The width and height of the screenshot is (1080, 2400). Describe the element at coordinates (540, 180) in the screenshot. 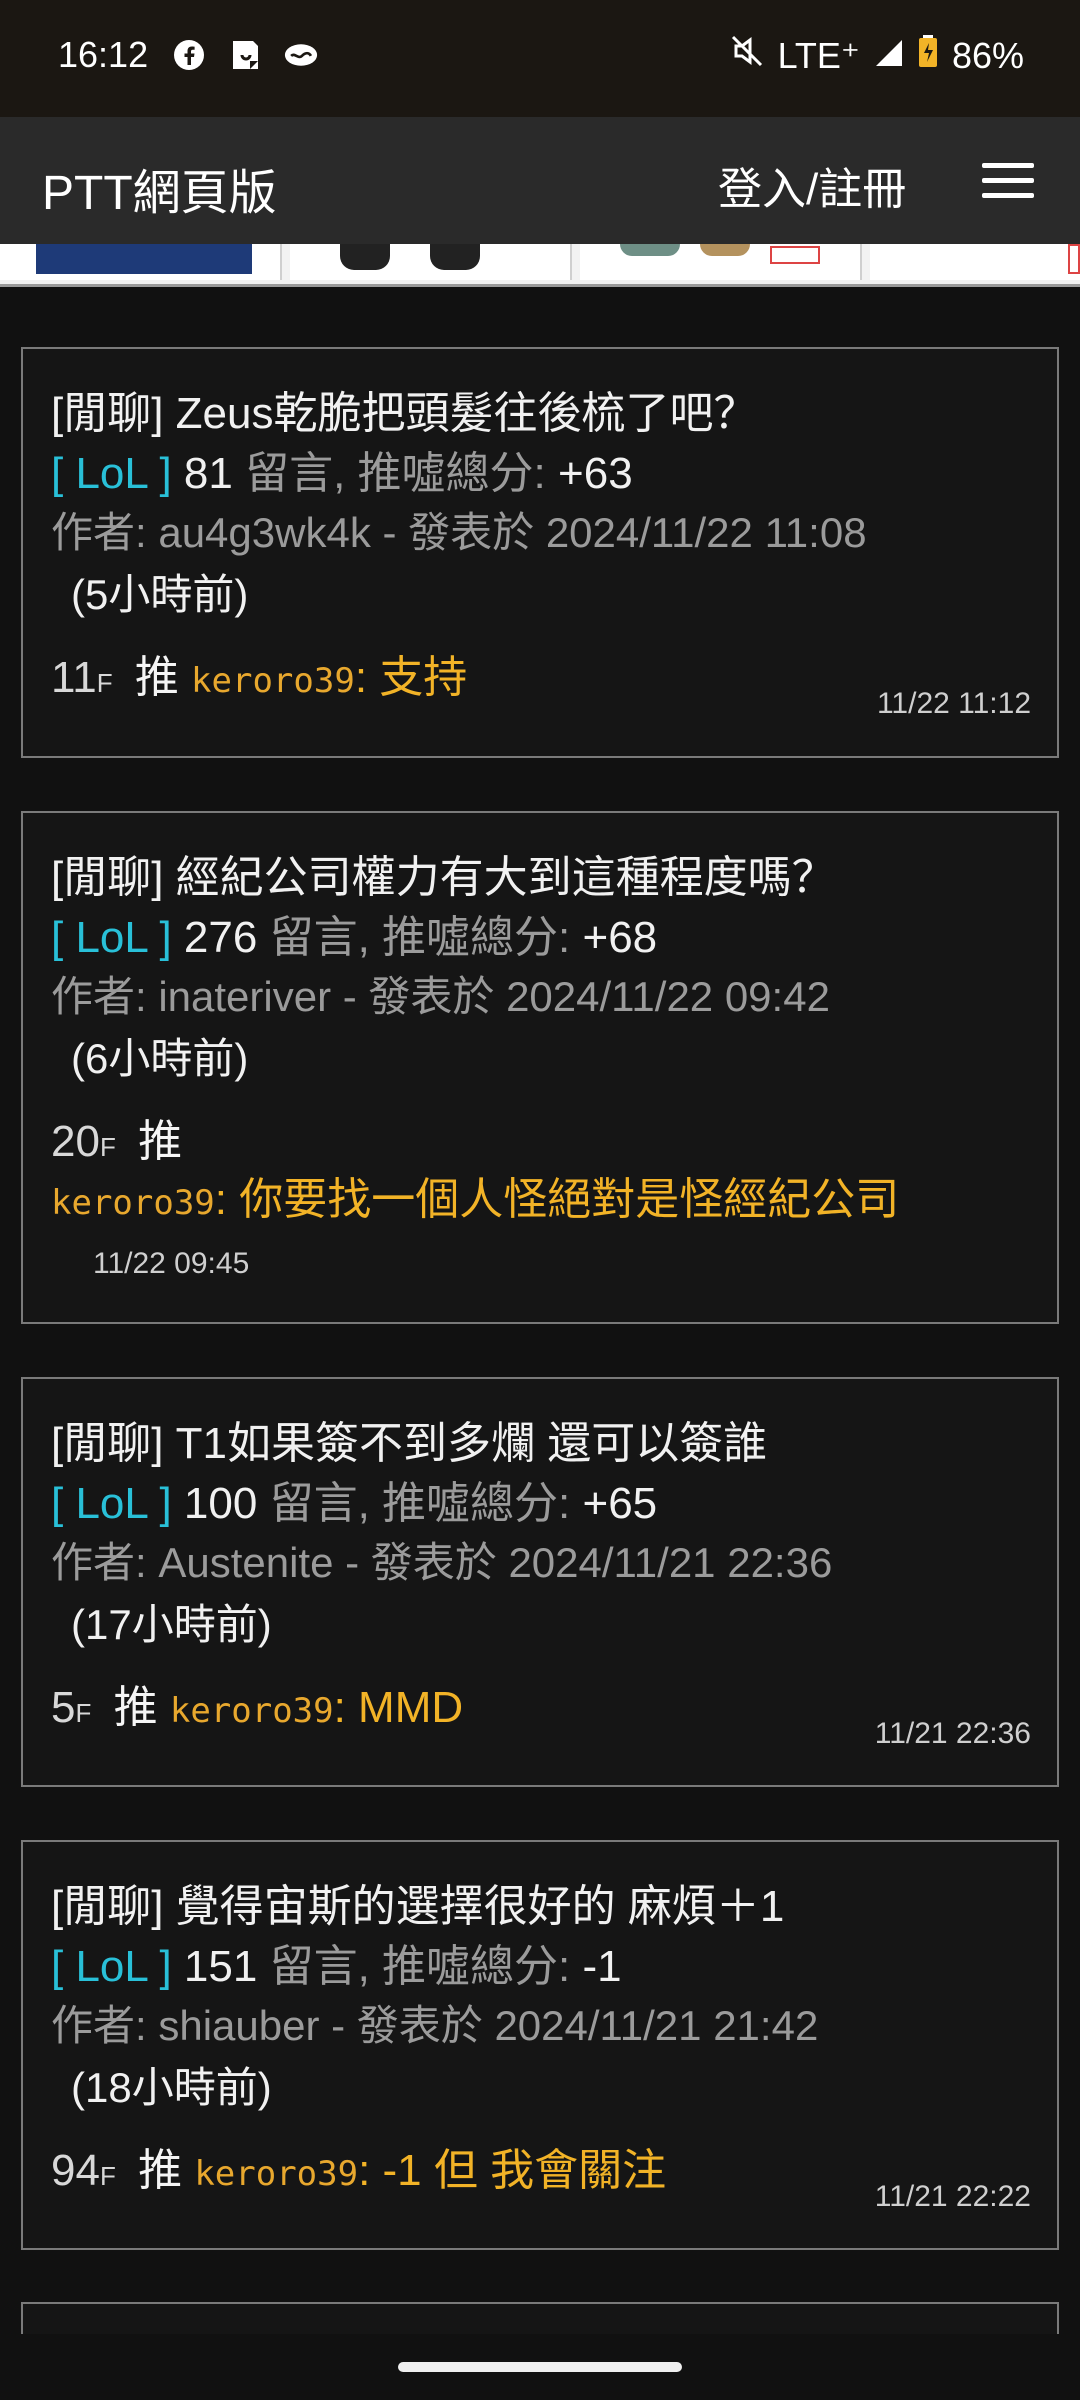

I see `app-header: PTT網頁版 登入/註冊` at that location.